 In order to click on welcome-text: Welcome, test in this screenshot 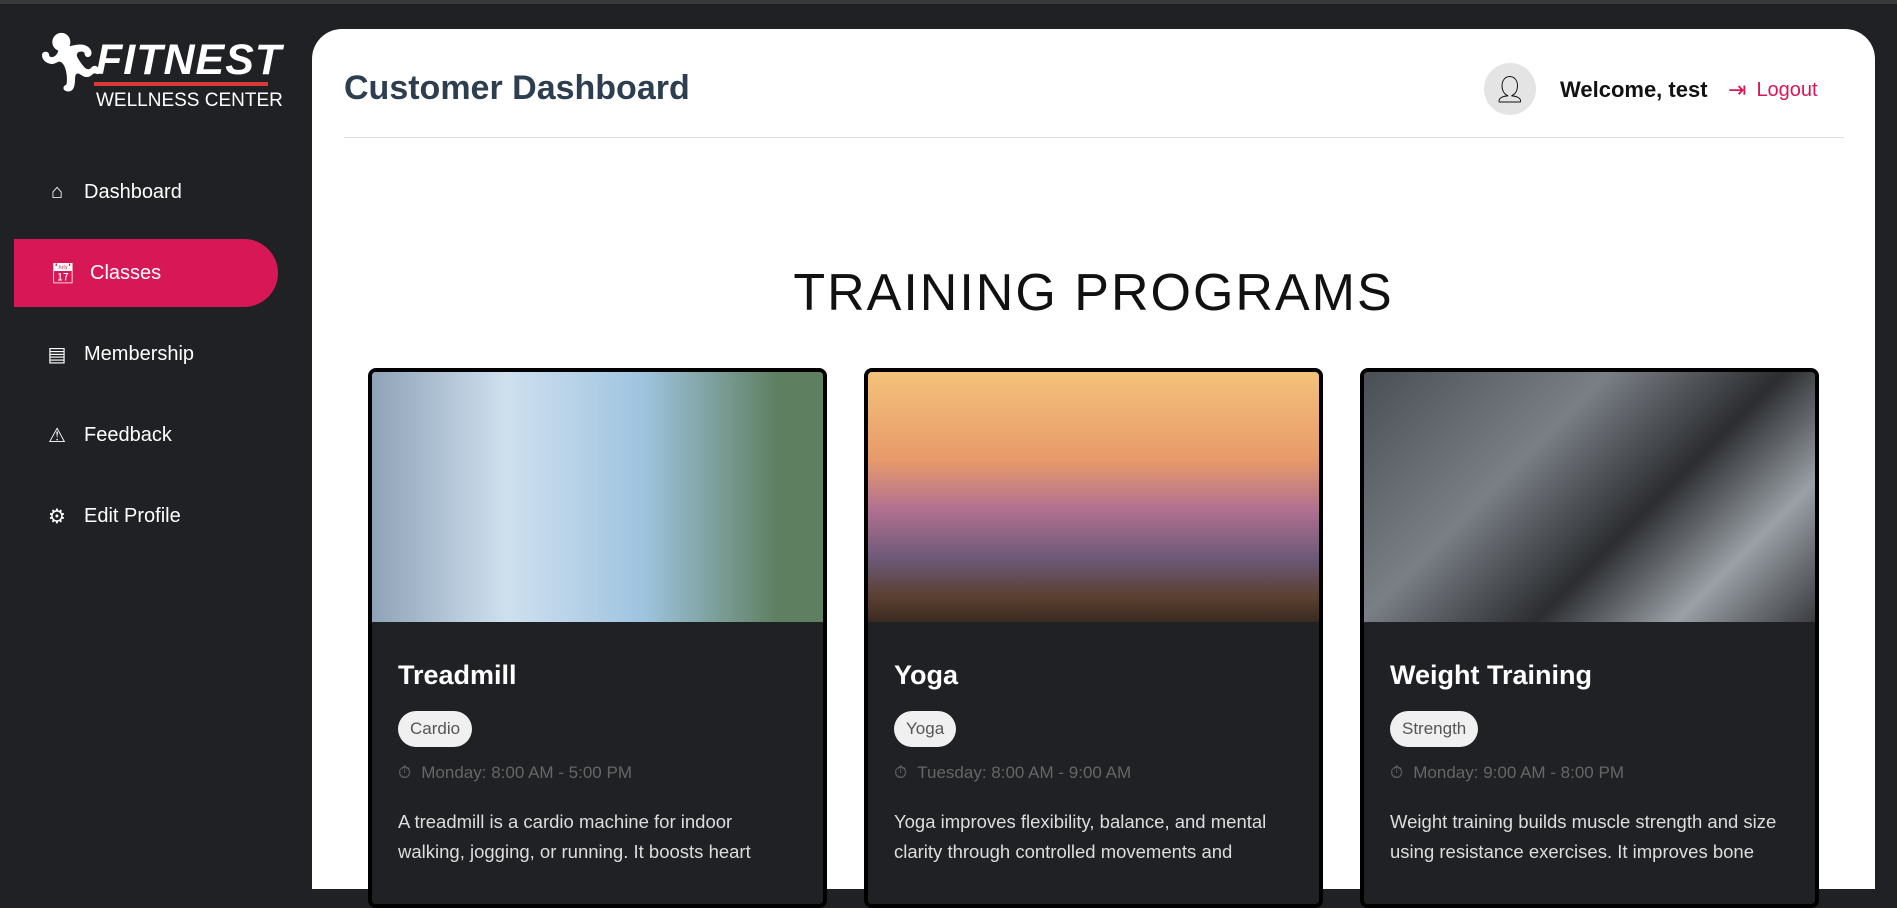, I will do `click(1634, 89)`.